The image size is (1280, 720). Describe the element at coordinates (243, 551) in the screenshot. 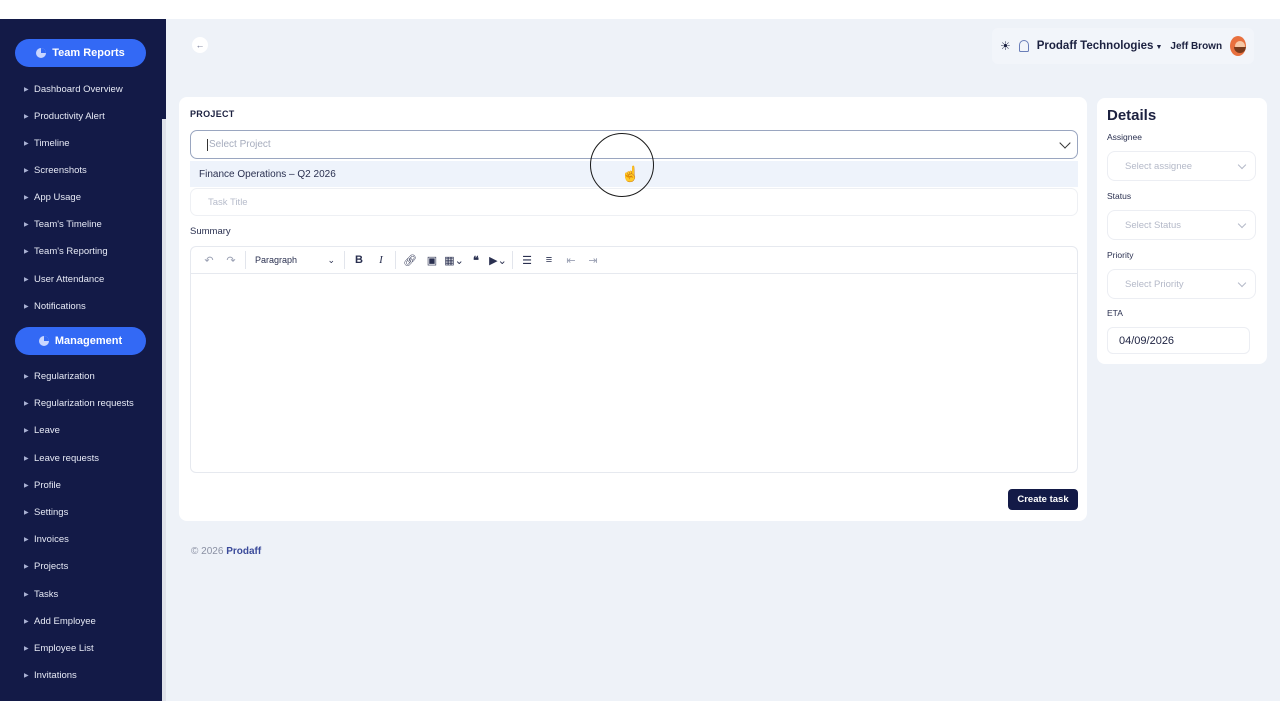

I see `footer-brand-link: Prodaff` at that location.